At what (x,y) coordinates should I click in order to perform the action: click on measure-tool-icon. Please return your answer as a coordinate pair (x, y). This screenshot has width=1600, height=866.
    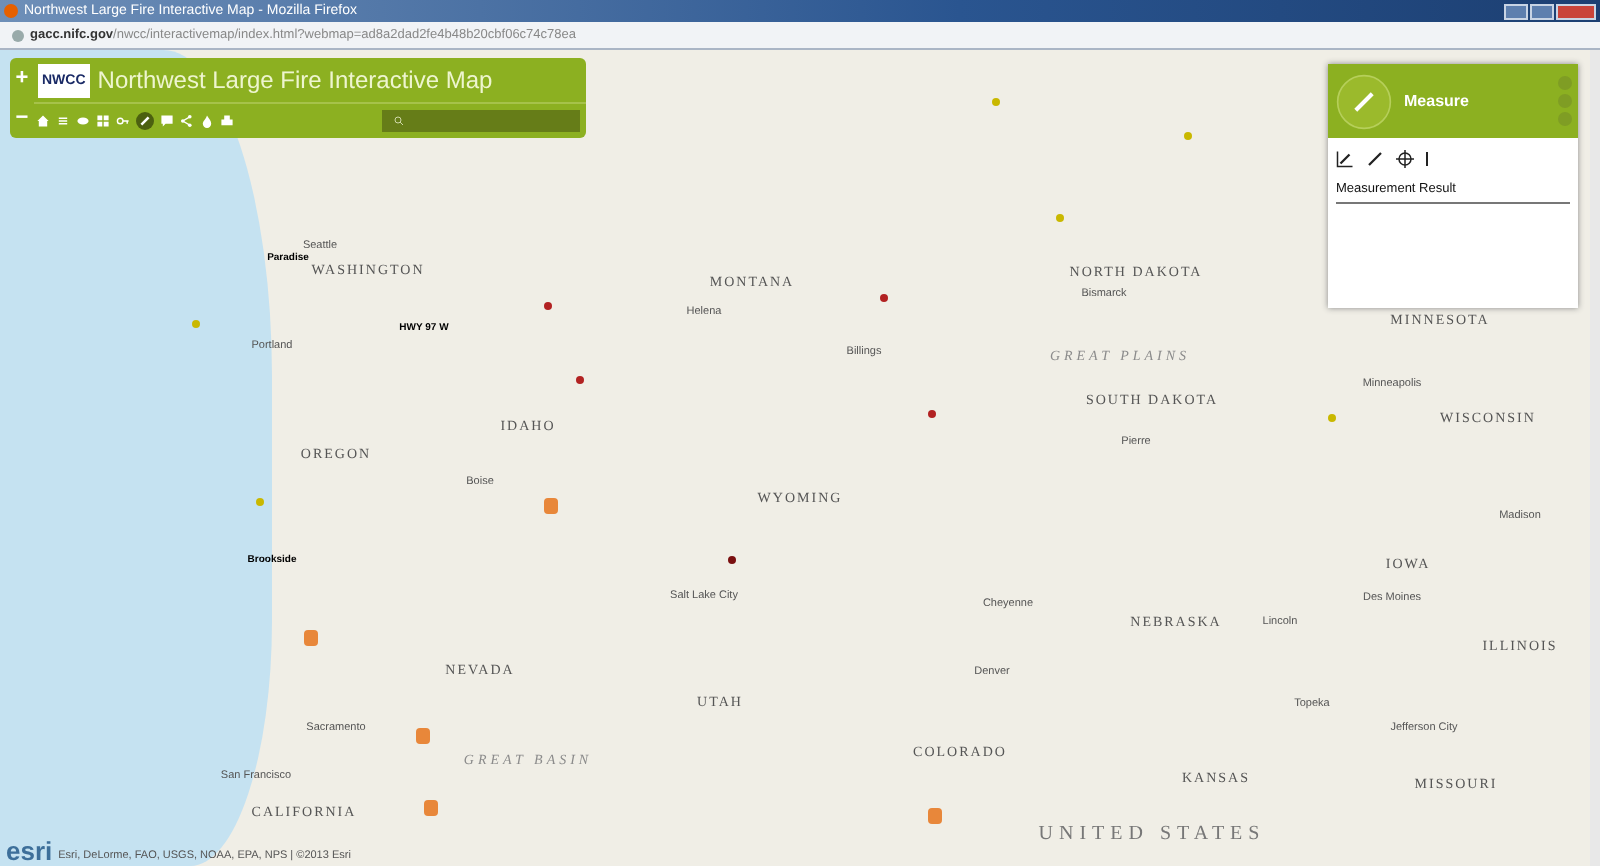
    Looking at the image, I should click on (145, 121).